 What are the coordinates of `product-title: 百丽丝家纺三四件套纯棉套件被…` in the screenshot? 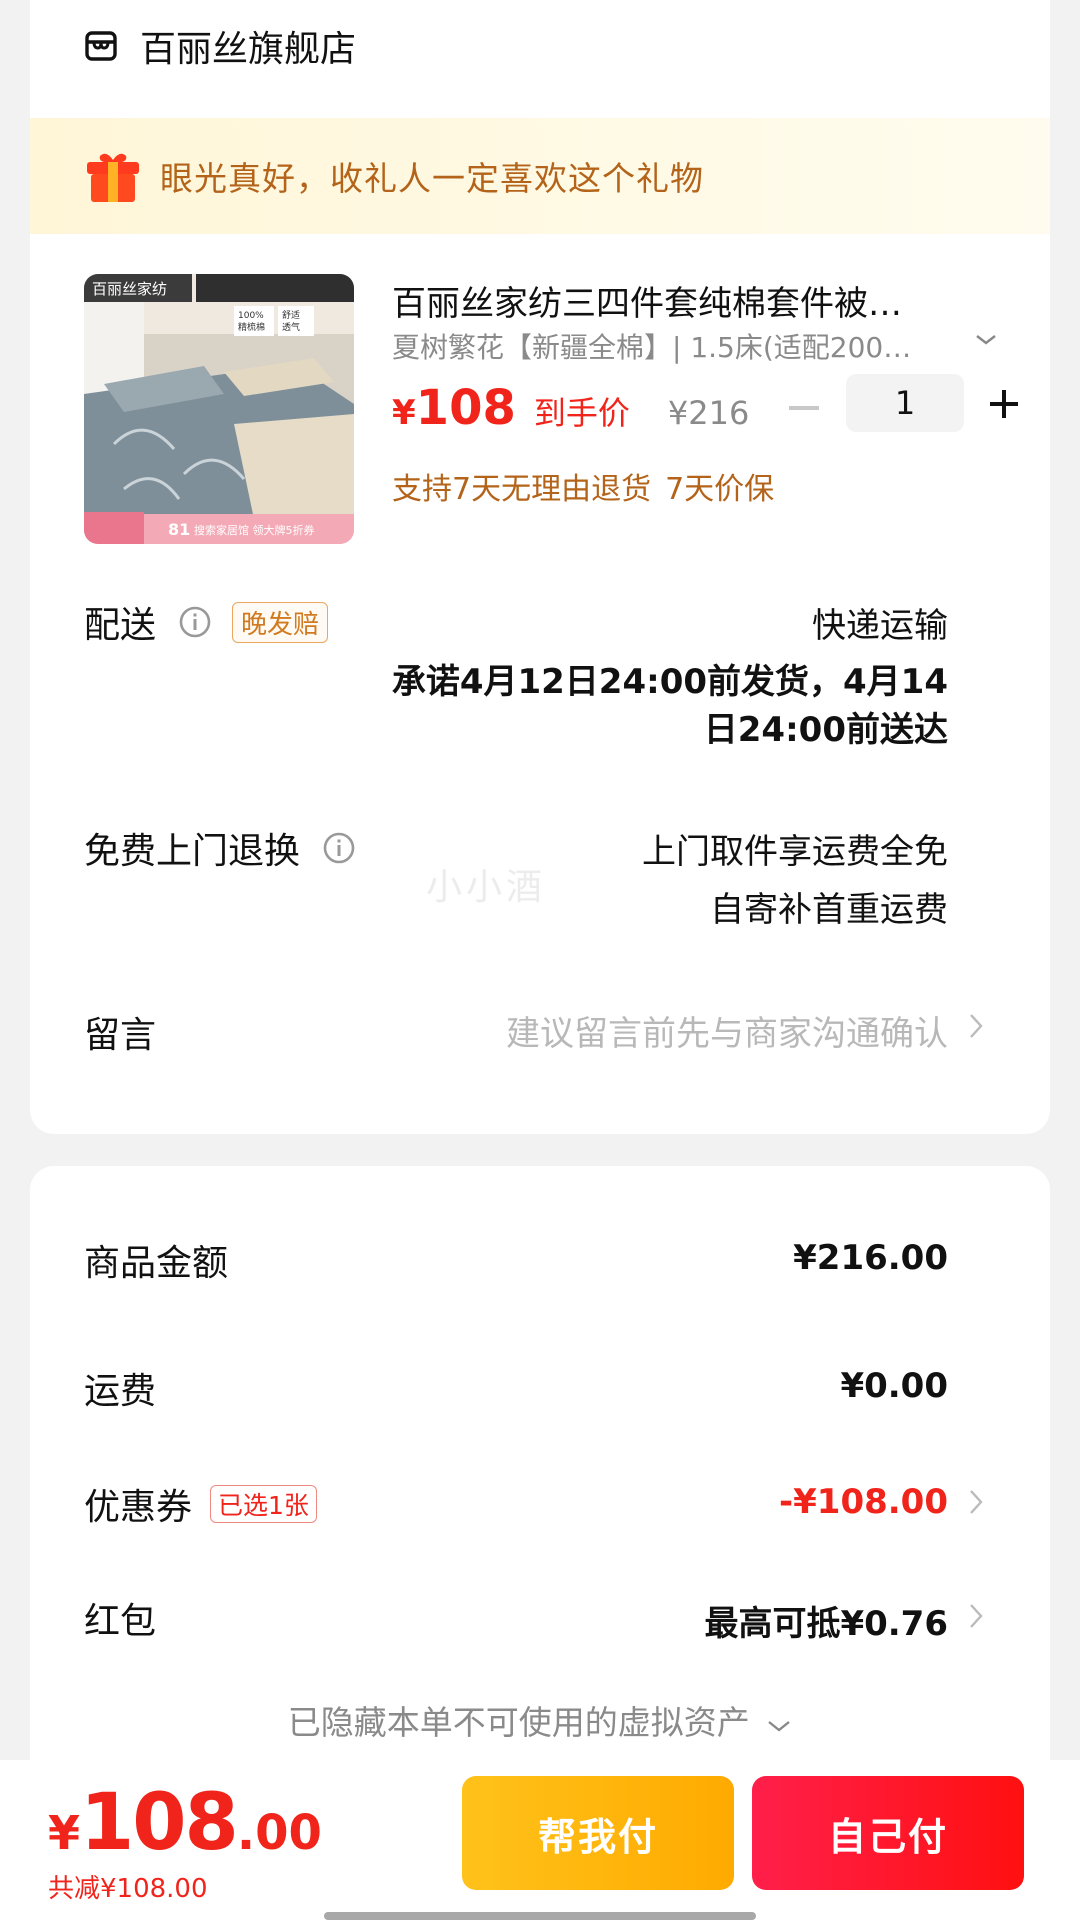 It's located at (692, 300).